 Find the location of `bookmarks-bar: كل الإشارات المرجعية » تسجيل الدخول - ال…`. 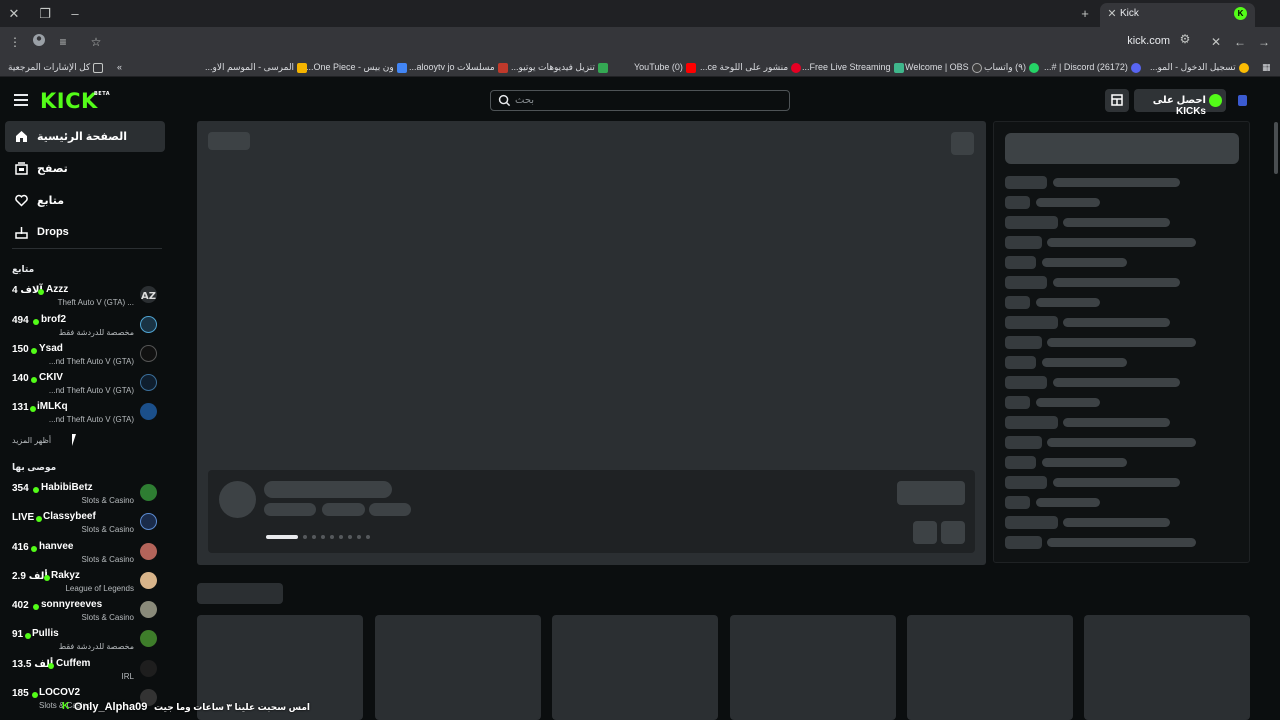

bookmarks-bar: كل الإشارات المرجعية » تسجيل الدخول - ال… is located at coordinates (640, 67).